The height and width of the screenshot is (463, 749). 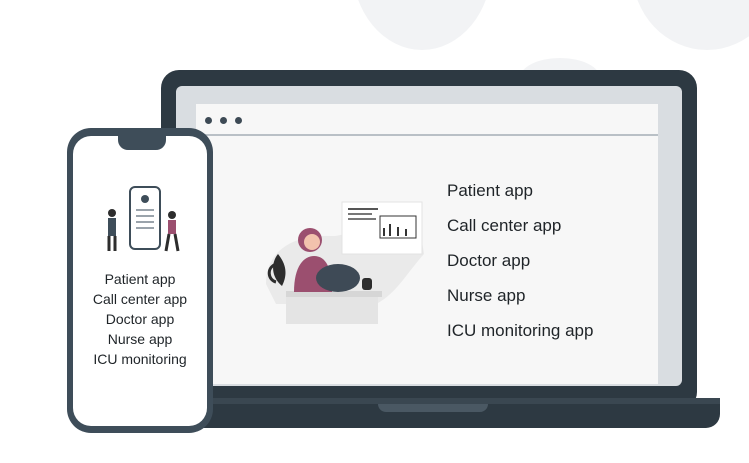 What do you see at coordinates (433, 408) in the screenshot?
I see `laptop-notch` at bounding box center [433, 408].